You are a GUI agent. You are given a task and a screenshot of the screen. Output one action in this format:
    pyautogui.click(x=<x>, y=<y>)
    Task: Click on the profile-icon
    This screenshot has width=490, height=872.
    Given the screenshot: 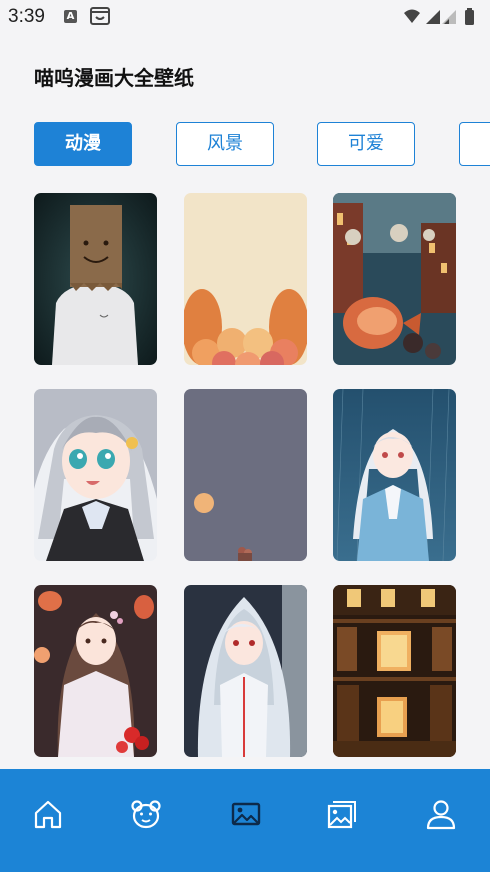 What is the action you would take?
    pyautogui.click(x=441, y=815)
    